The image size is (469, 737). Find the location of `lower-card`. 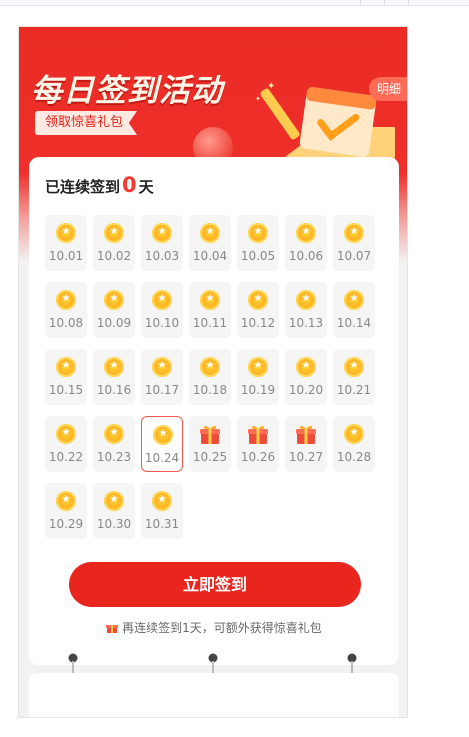

lower-card is located at coordinates (214, 695).